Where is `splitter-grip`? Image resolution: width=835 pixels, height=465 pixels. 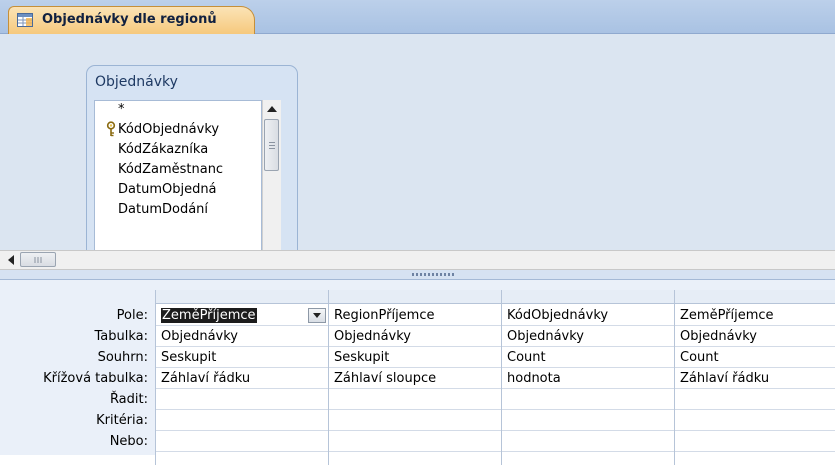
splitter-grip is located at coordinates (434, 274).